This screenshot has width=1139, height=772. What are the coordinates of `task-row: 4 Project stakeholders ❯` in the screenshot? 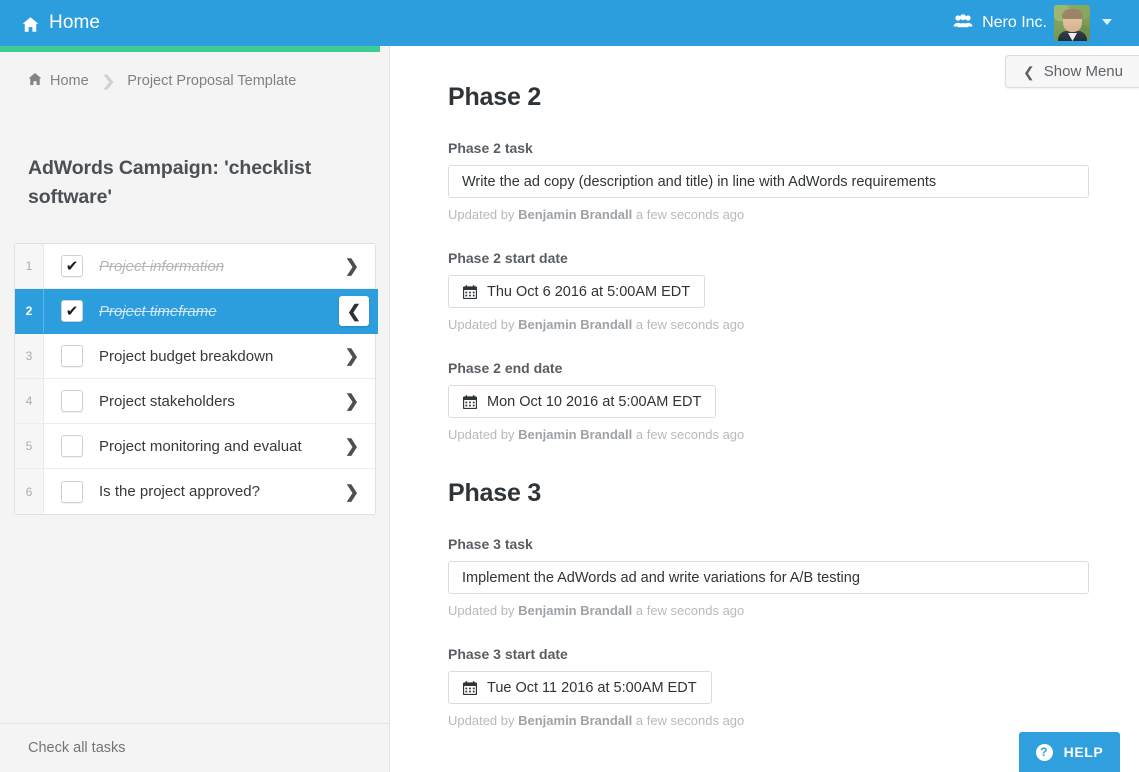 It's located at (195, 401).